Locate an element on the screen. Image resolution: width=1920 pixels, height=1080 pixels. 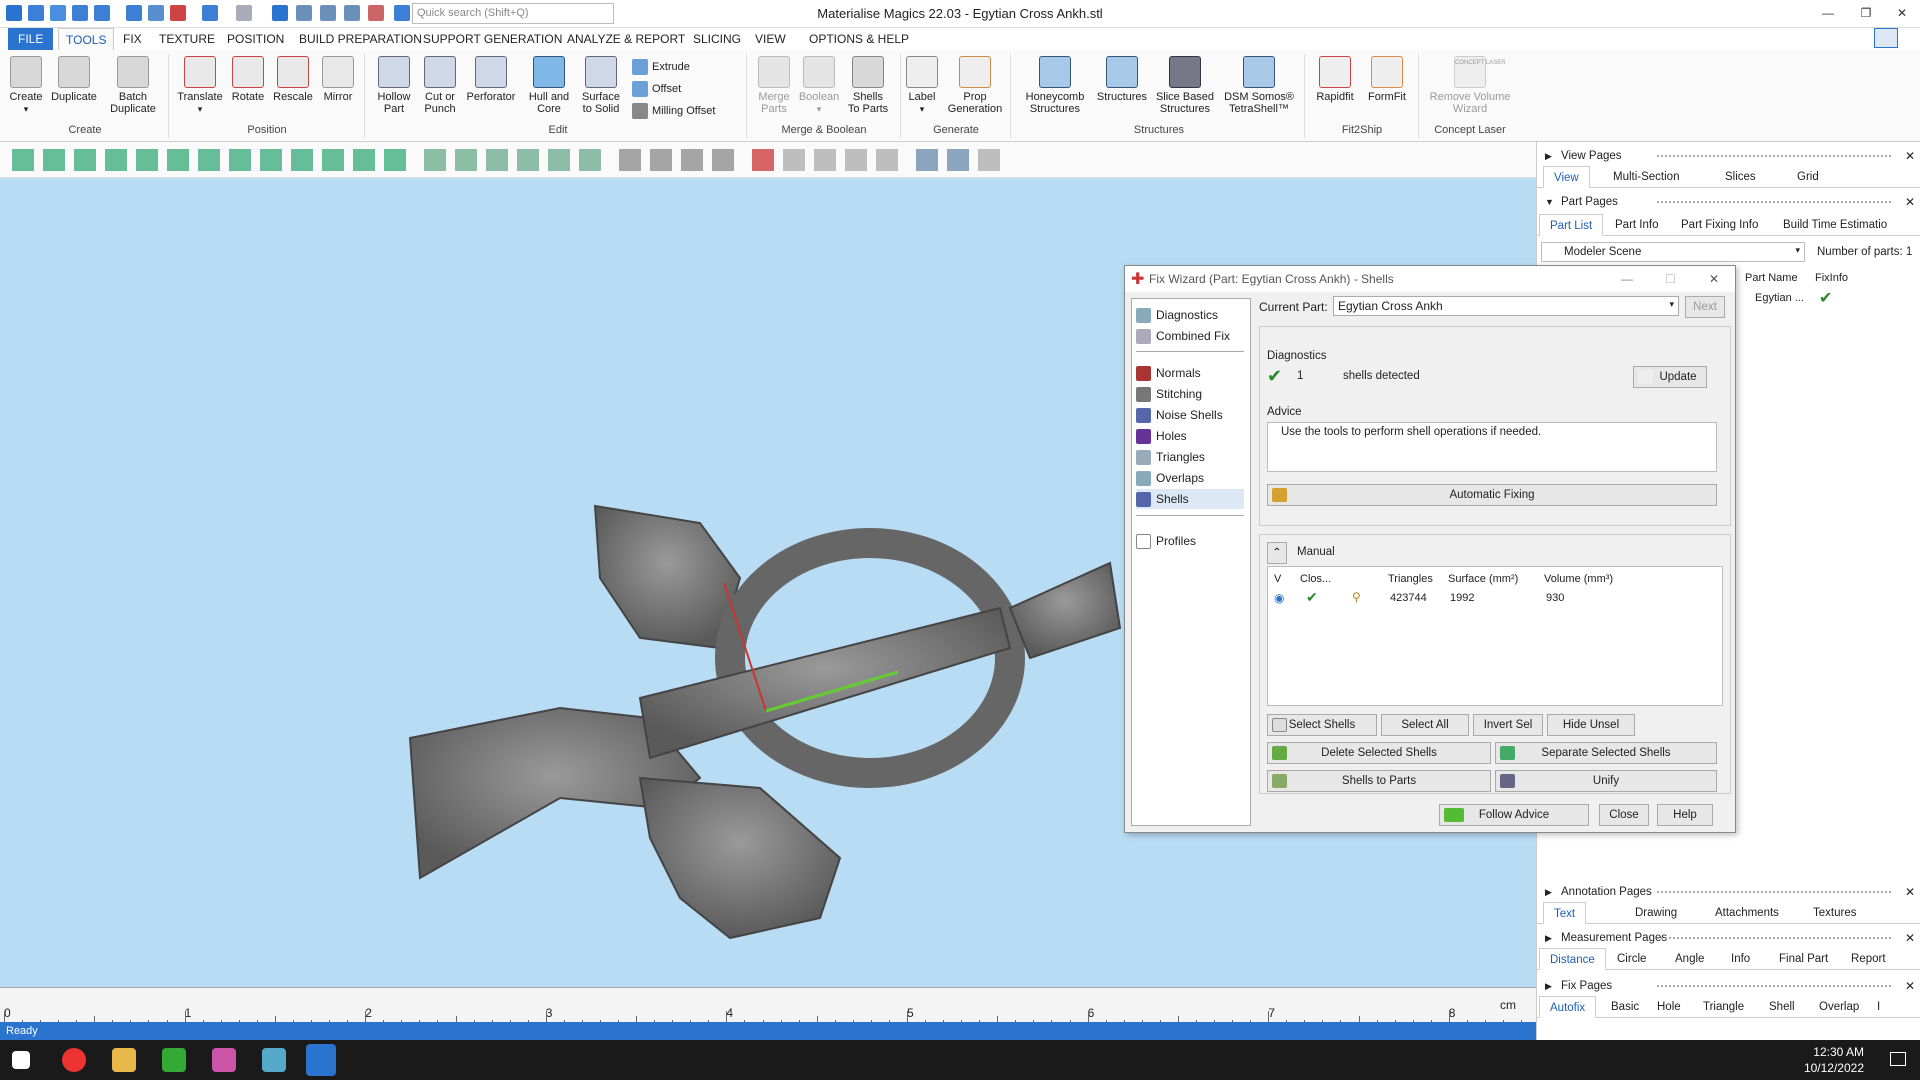
select-all-button: Select All is located at coordinates (1425, 725).